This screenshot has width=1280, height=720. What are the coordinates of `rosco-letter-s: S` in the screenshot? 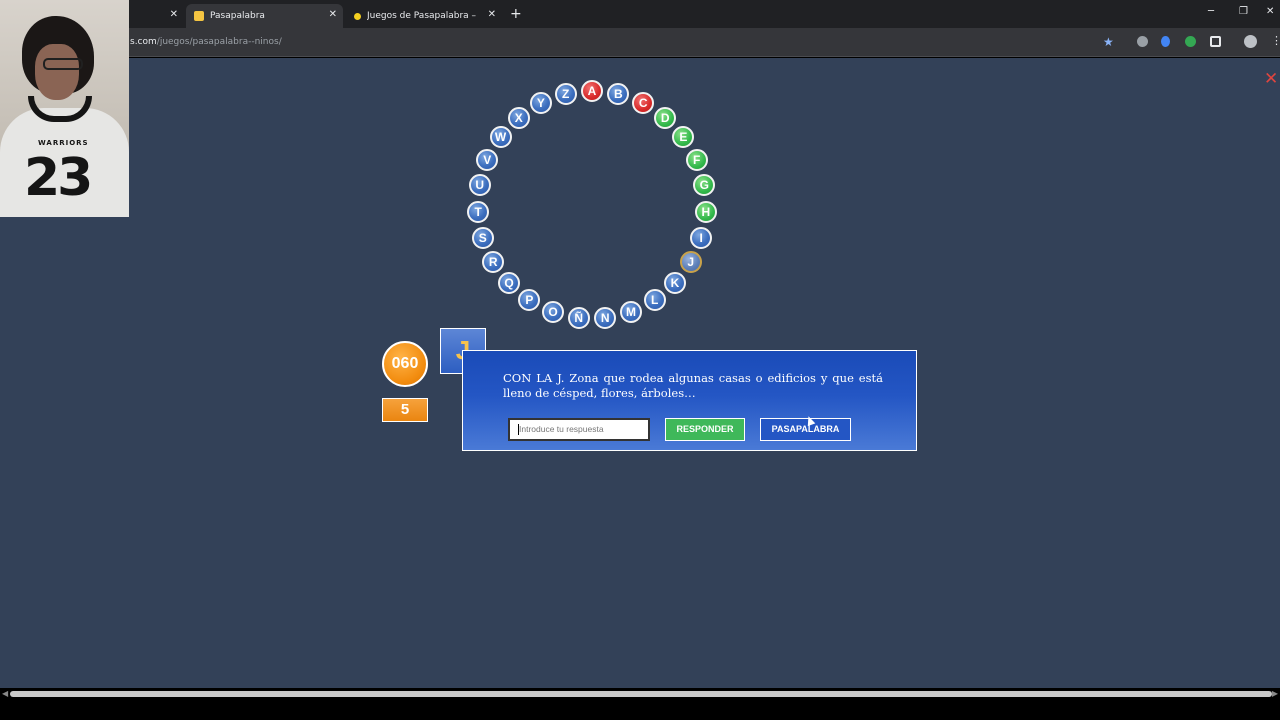 It's located at (482, 237).